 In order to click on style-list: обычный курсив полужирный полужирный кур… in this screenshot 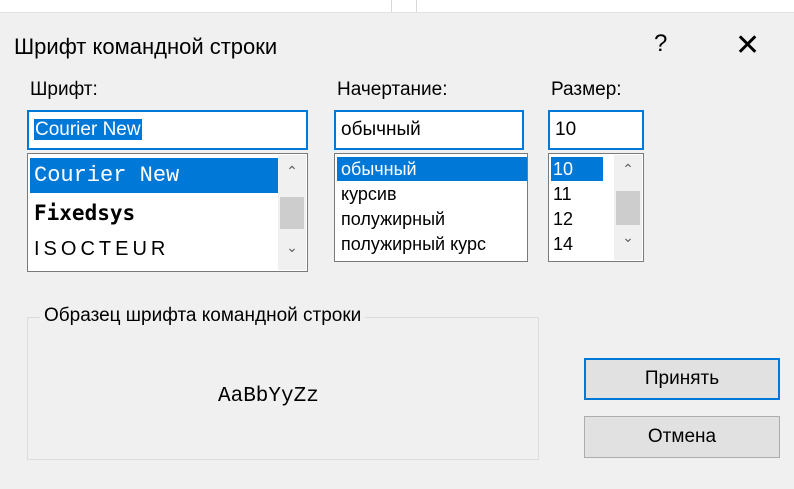, I will do `click(431, 207)`.